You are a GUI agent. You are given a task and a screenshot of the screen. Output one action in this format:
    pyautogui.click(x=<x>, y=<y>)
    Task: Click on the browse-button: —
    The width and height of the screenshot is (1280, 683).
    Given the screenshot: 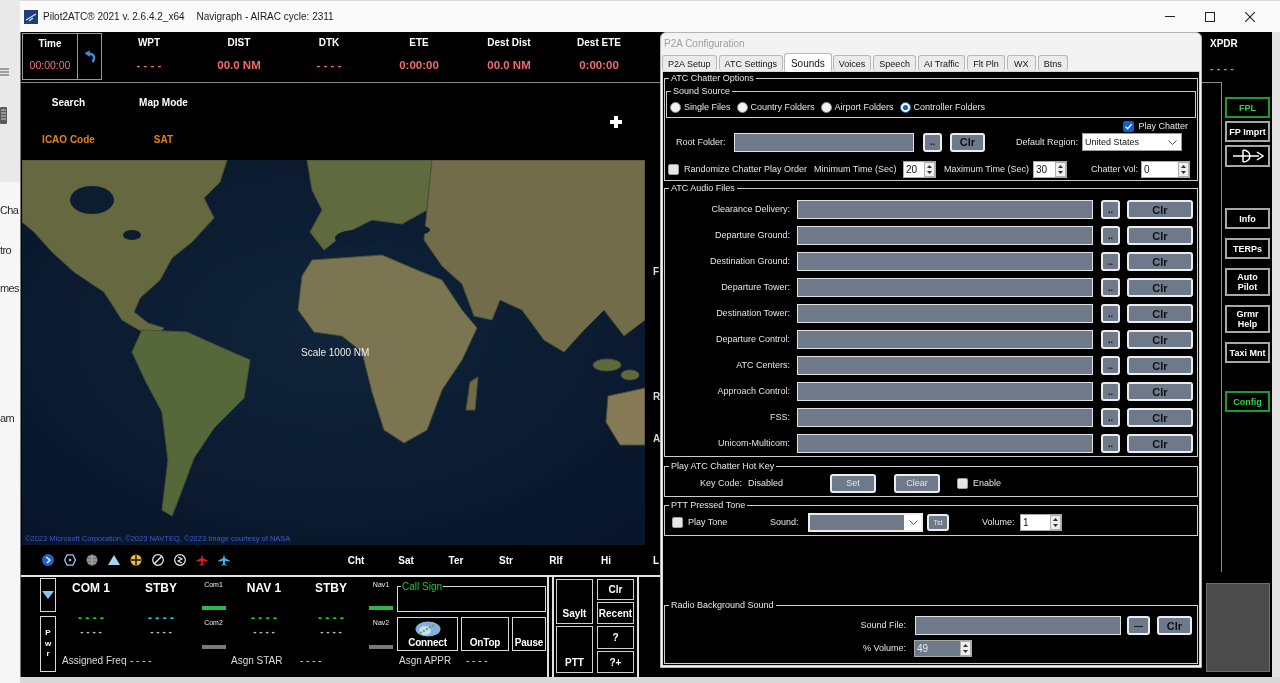 What is the action you would take?
    pyautogui.click(x=1138, y=625)
    